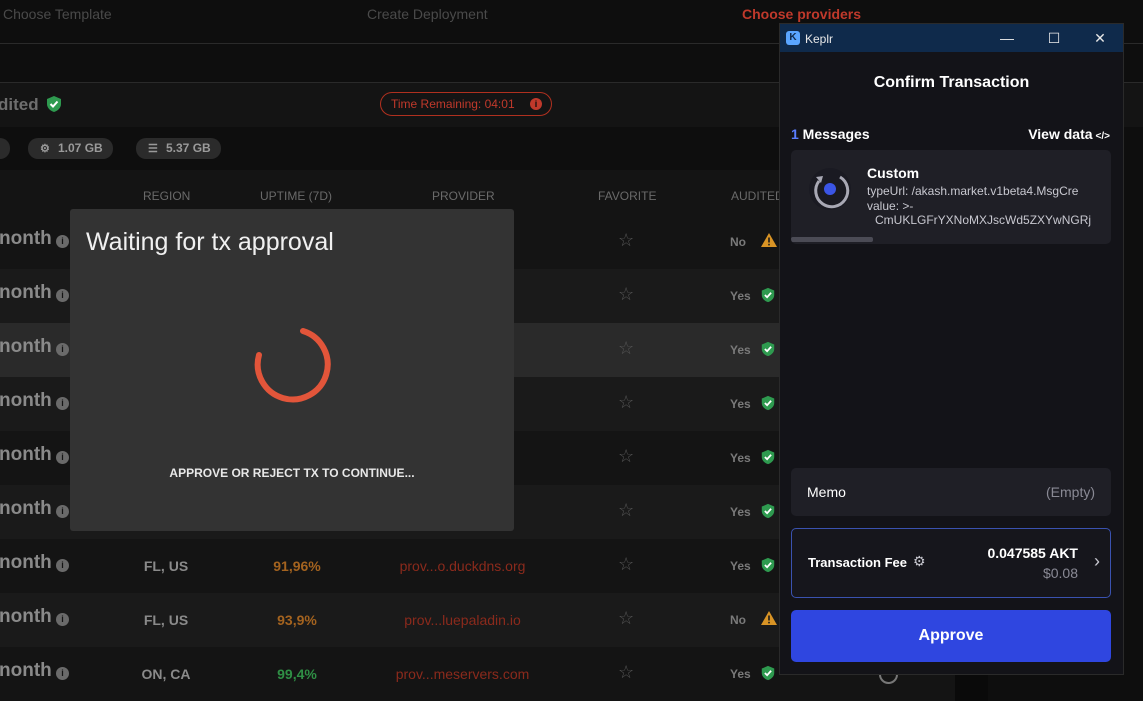 The image size is (1143, 701). I want to click on fee-usd: $0.08, so click(1060, 573).